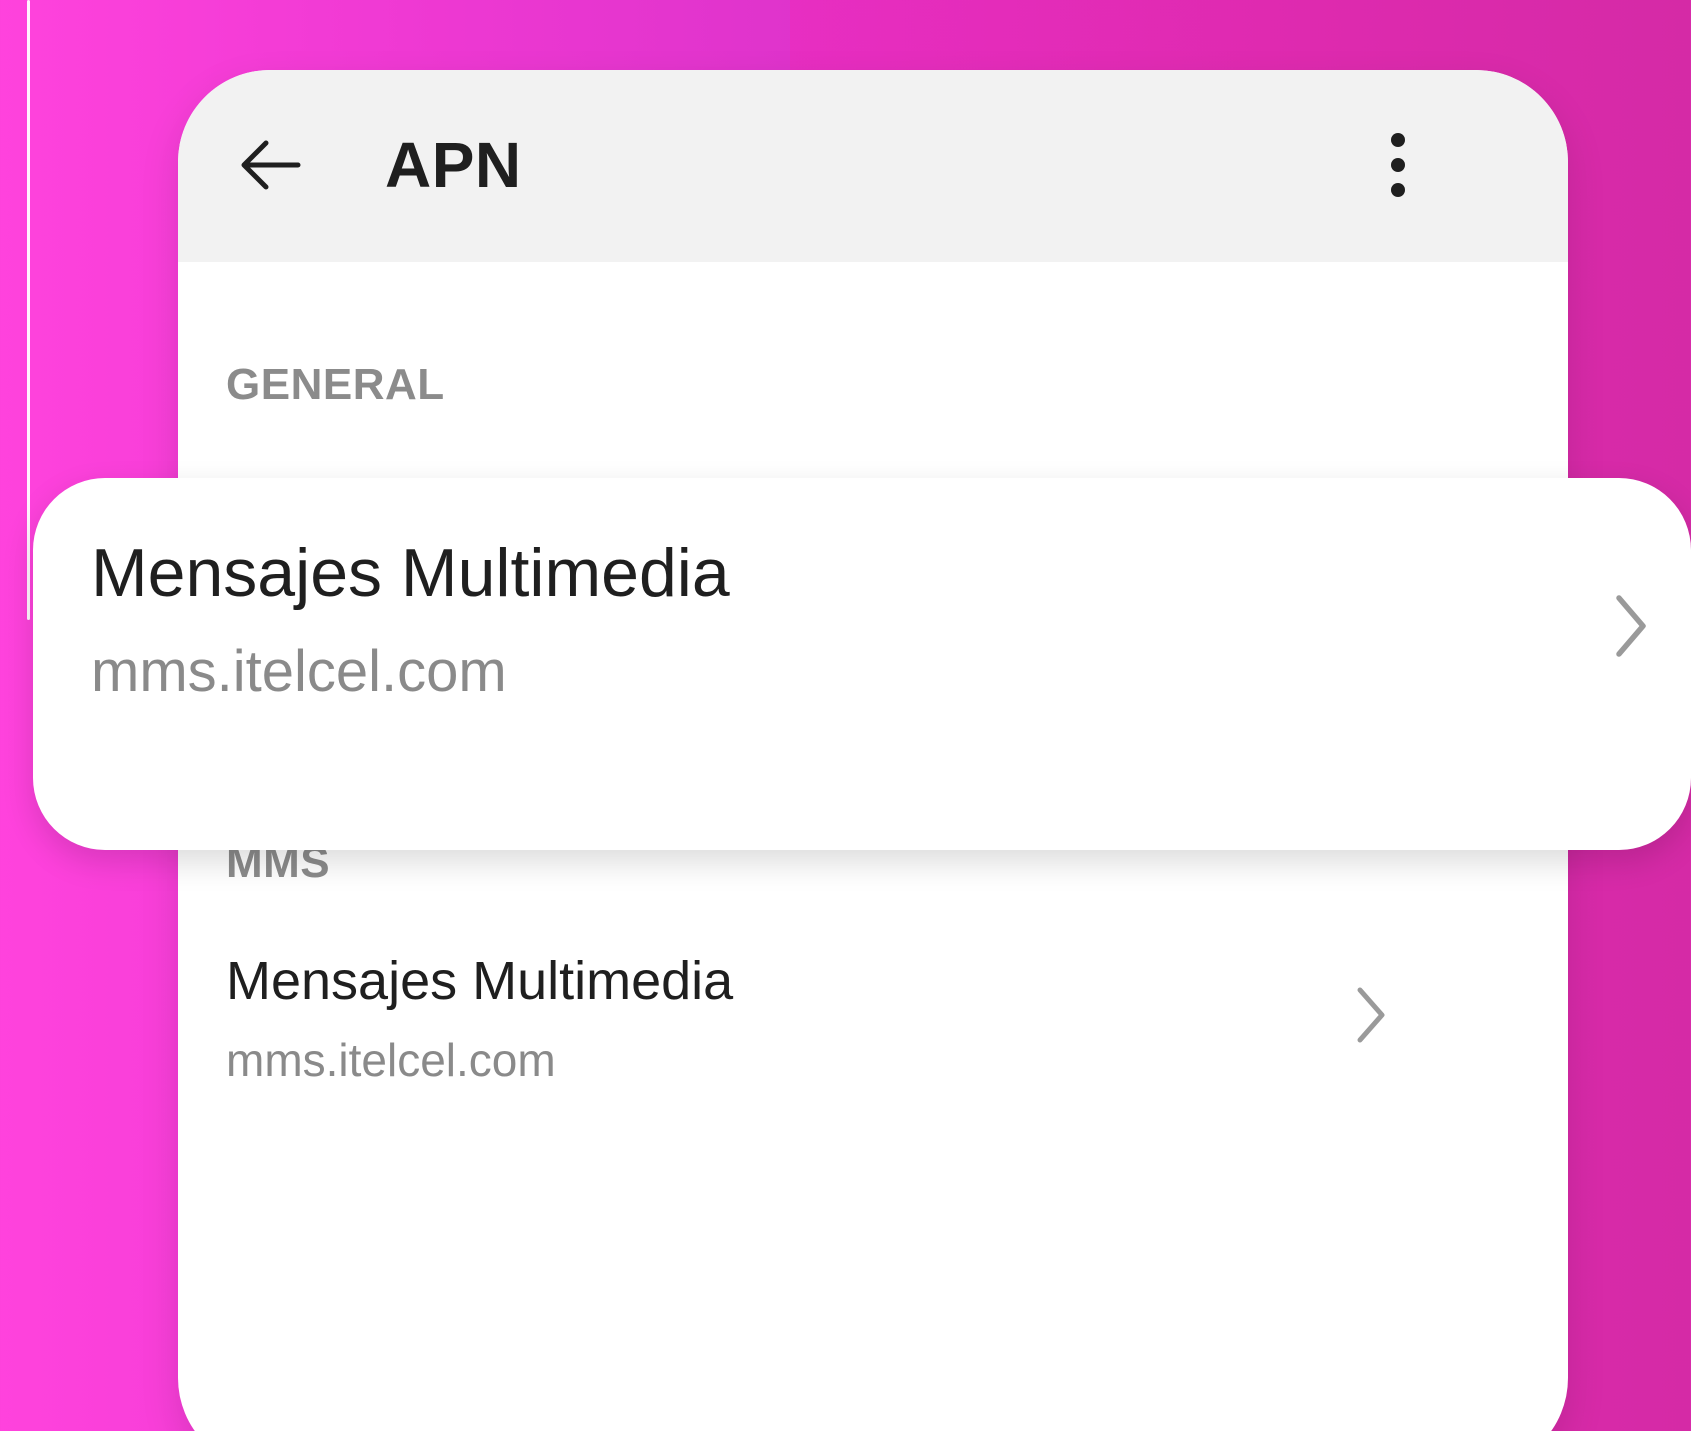  I want to click on back-button, so click(270, 165).